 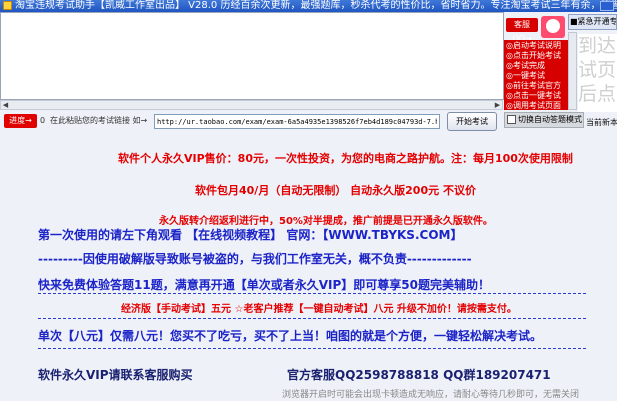 What do you see at coordinates (497, 105) in the screenshot?
I see `scroll-right-icon: ▶` at bounding box center [497, 105].